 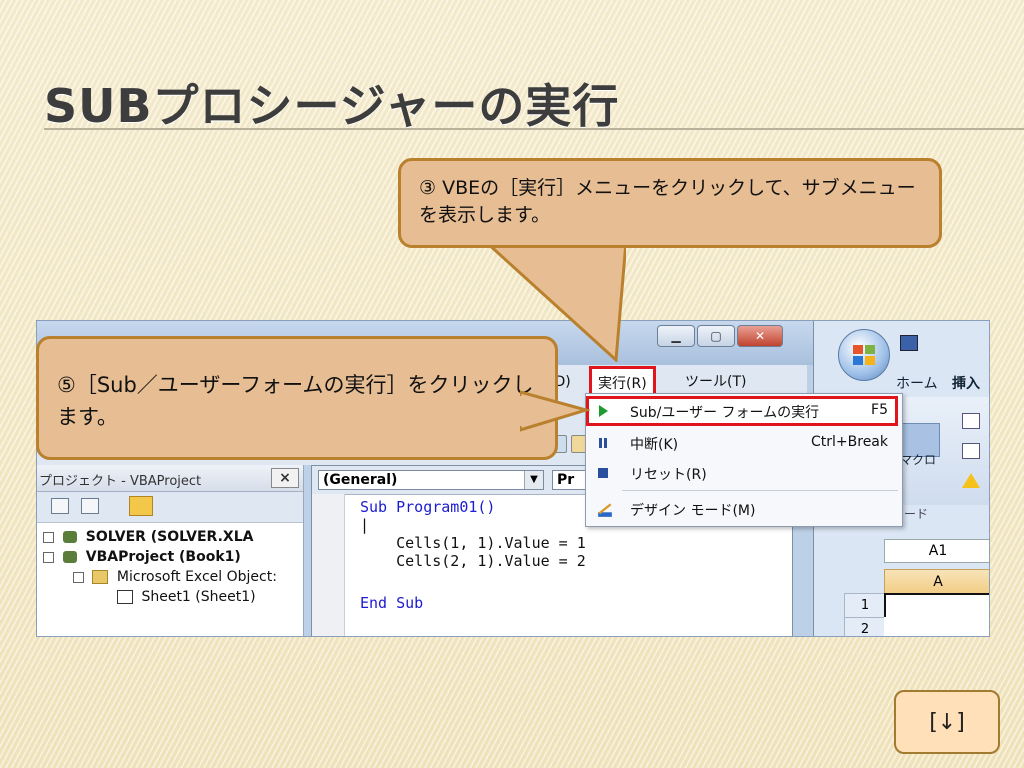 I want to click on save-icon, so click(x=909, y=343).